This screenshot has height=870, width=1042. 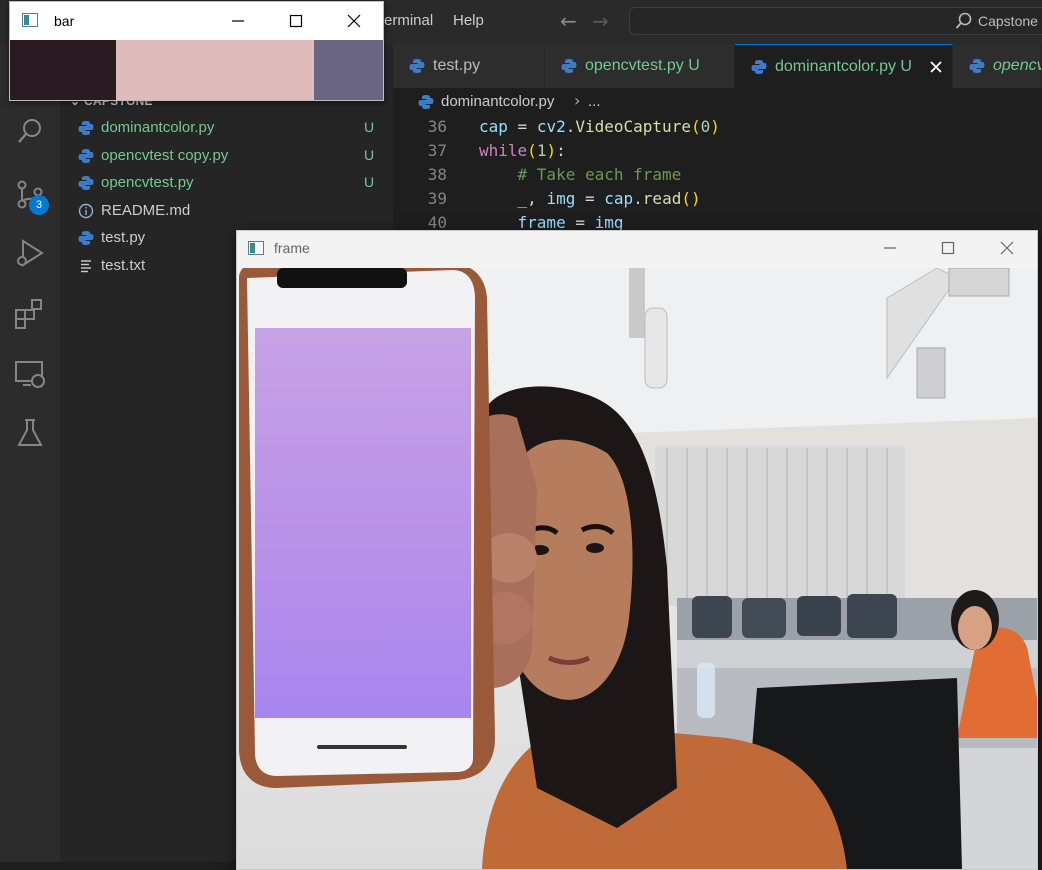 I want to click on testing-flask-icon, so click(x=30, y=433).